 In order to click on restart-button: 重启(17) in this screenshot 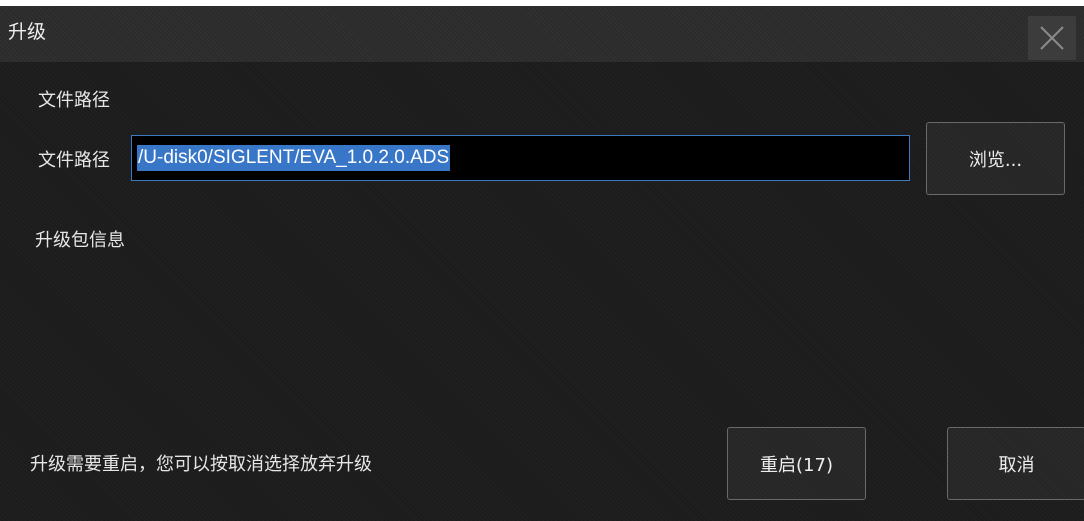, I will do `click(796, 463)`.